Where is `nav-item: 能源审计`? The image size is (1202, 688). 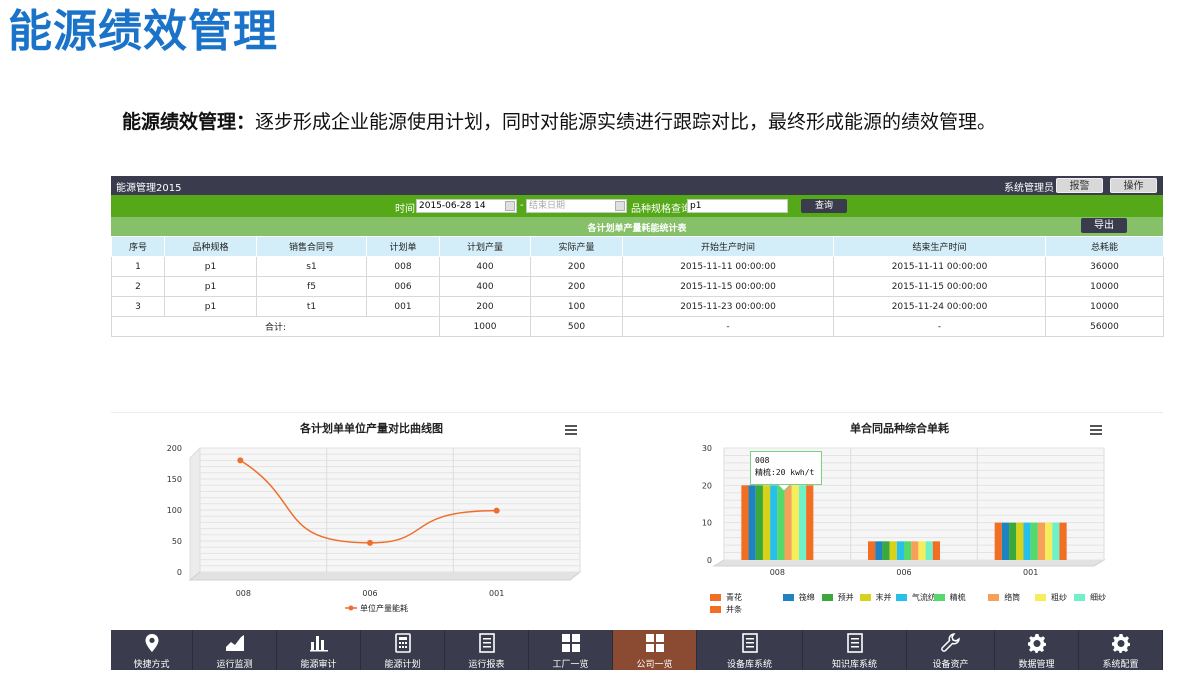
nav-item: 能源审计 is located at coordinates (319, 650).